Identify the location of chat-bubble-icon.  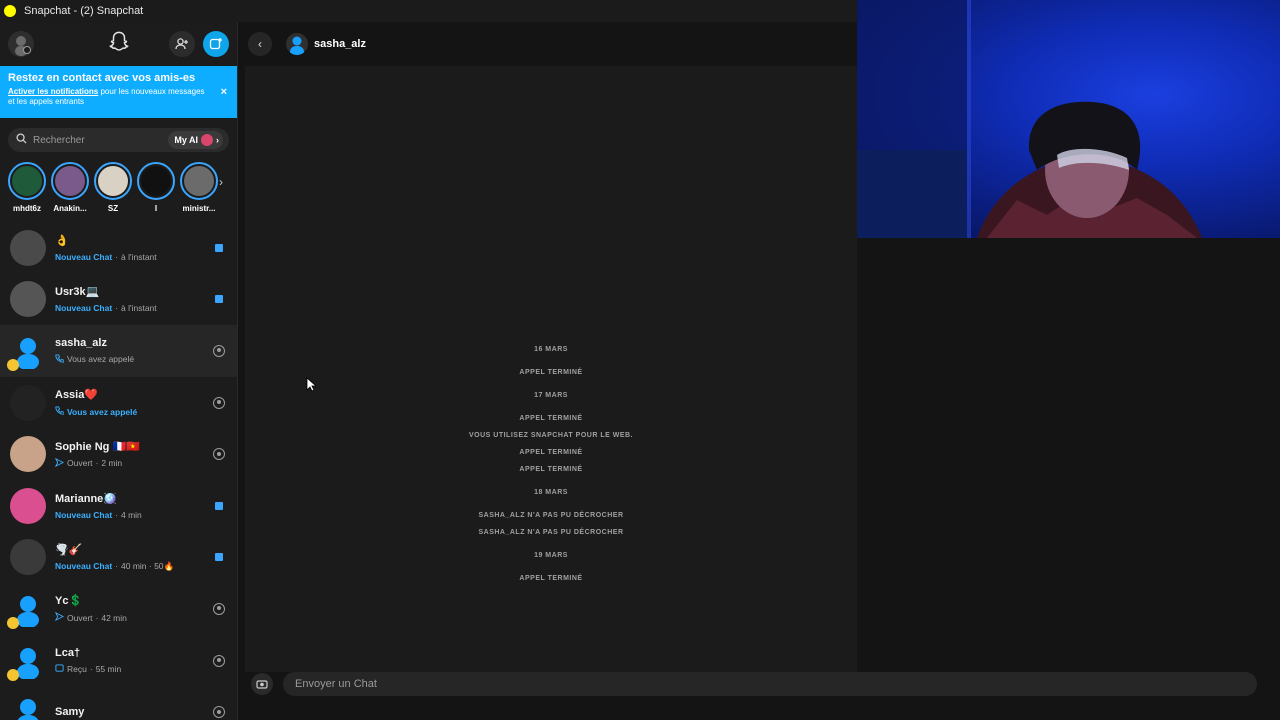
(59, 669).